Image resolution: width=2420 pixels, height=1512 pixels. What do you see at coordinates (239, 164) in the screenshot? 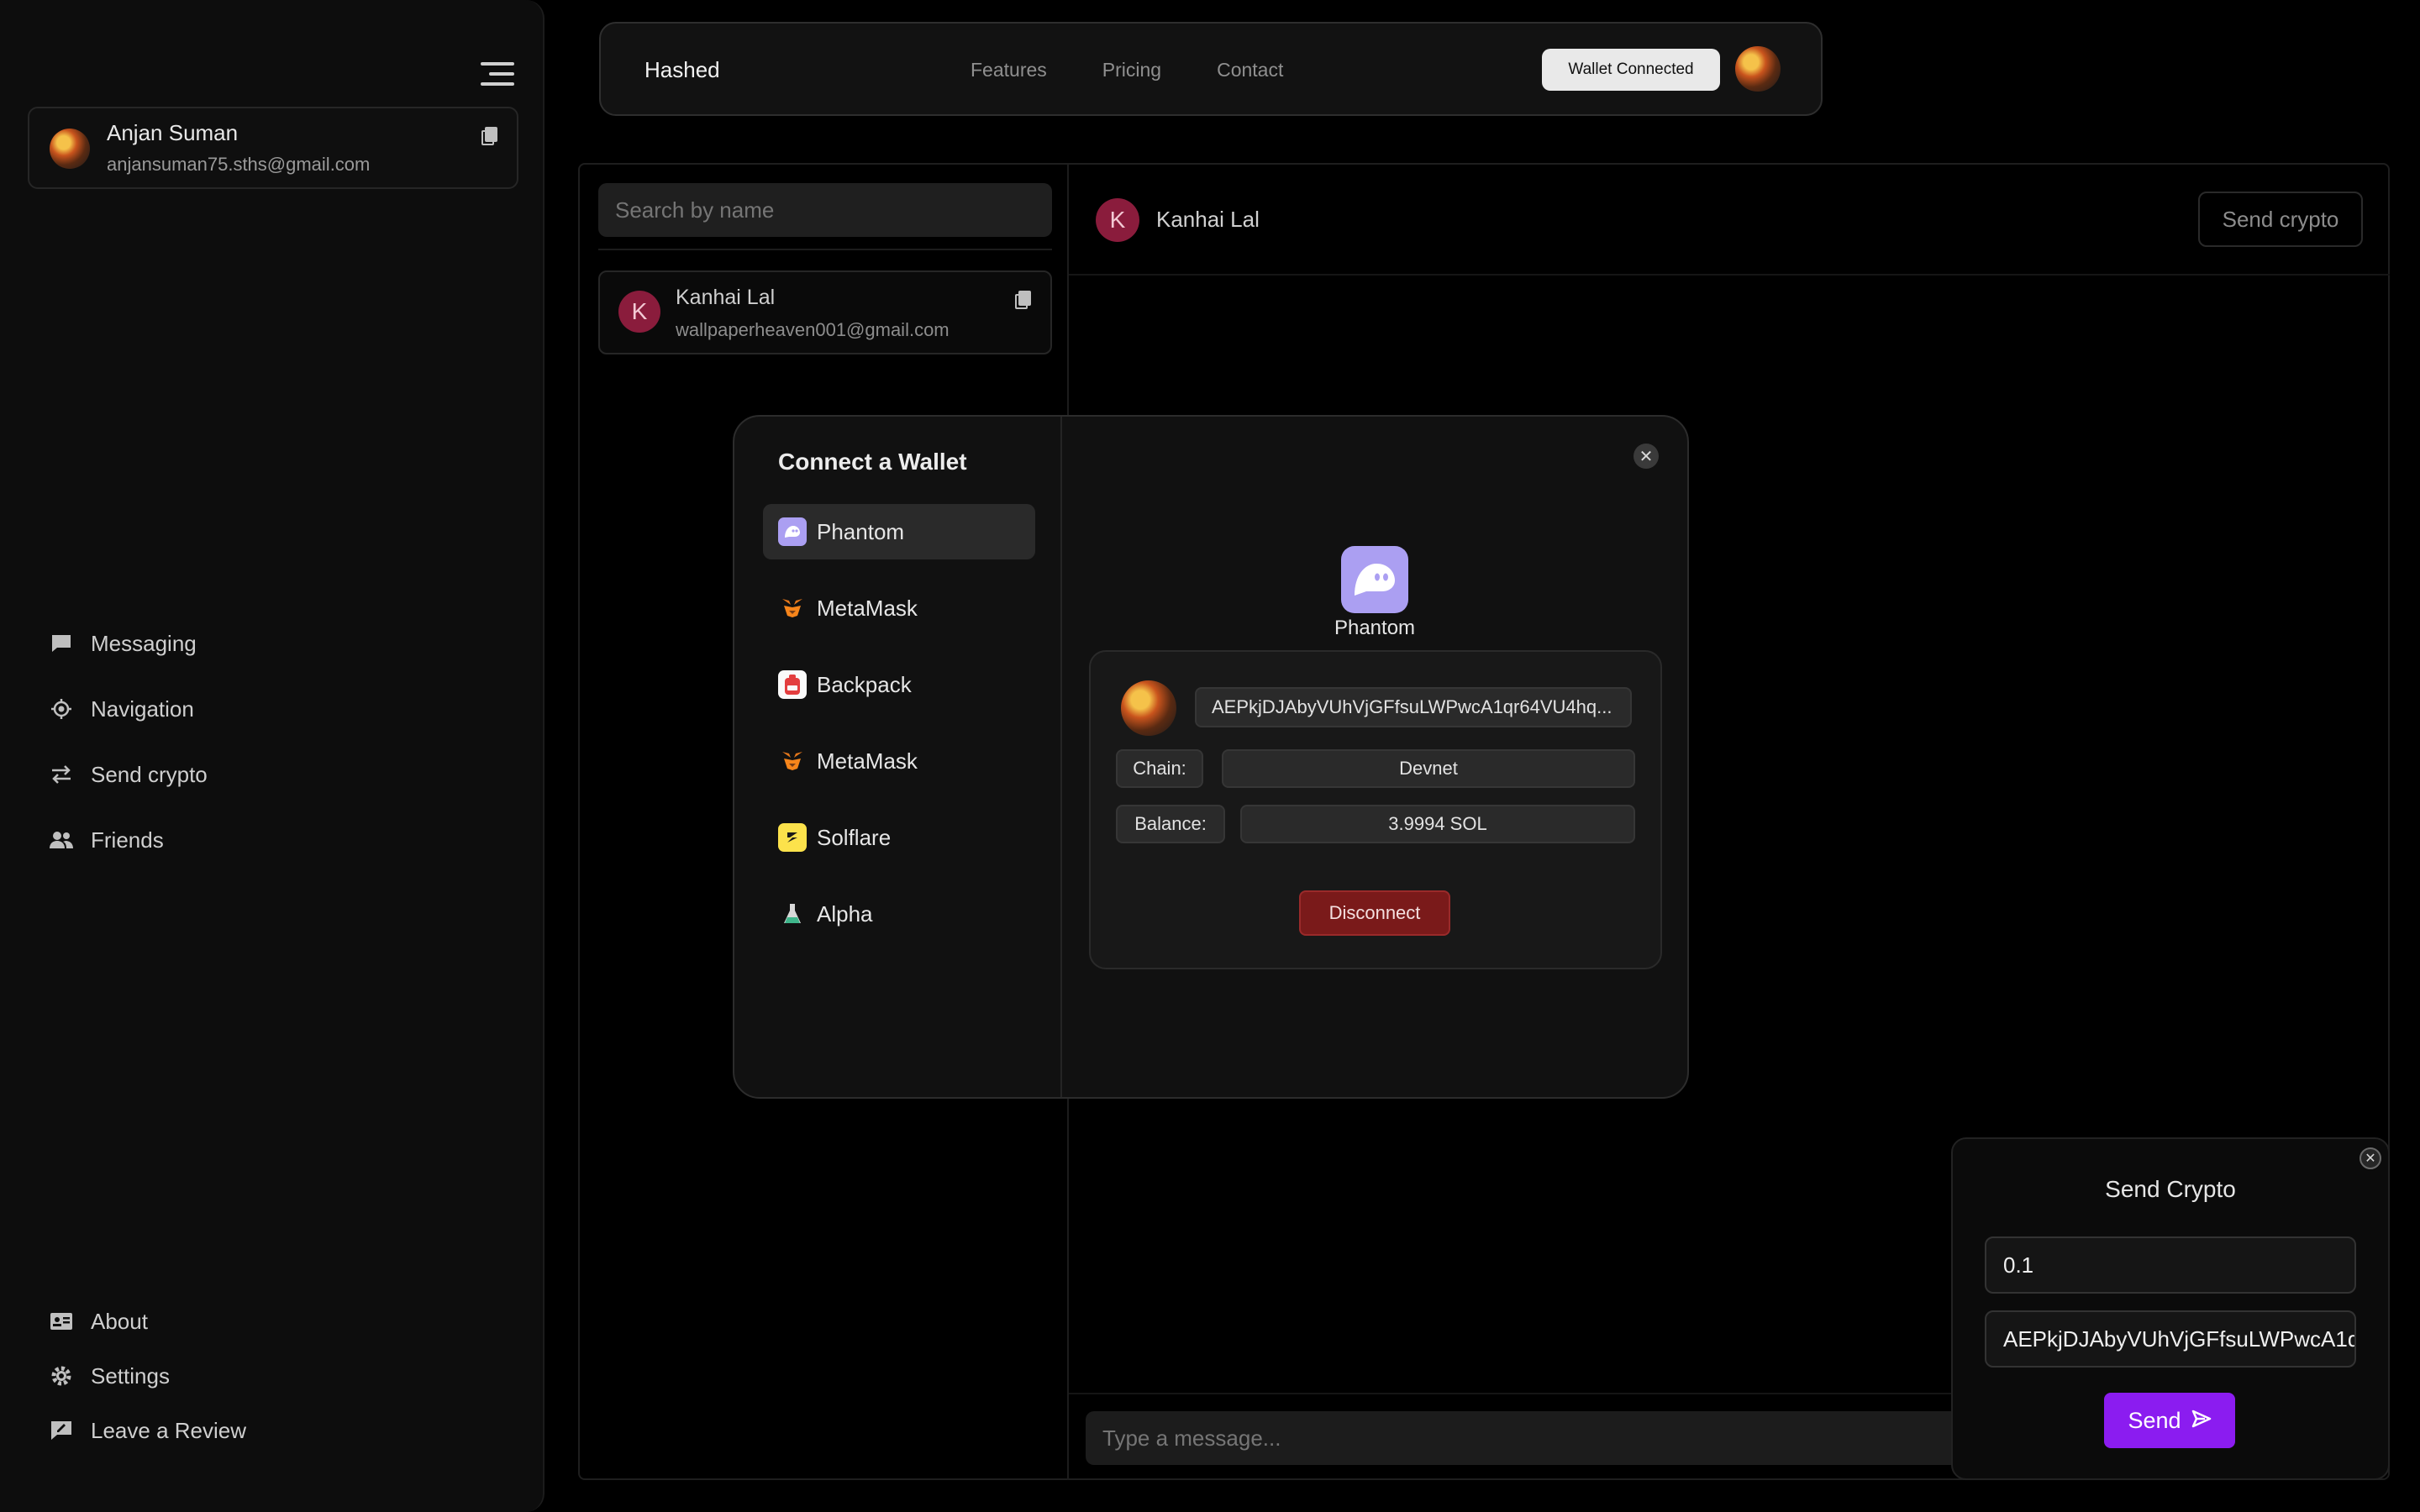
I see `user-email: anjansuman75.sths@gmail.com` at bounding box center [239, 164].